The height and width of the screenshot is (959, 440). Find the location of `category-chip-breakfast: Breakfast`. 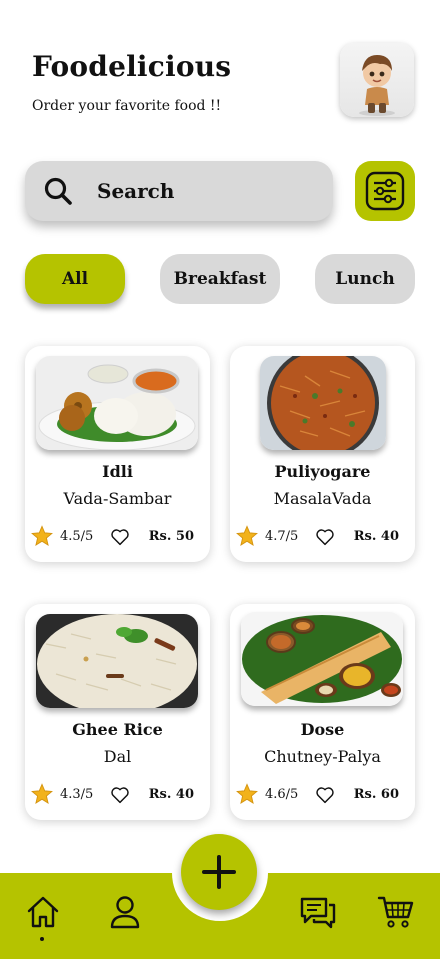

category-chip-breakfast: Breakfast is located at coordinates (220, 279).